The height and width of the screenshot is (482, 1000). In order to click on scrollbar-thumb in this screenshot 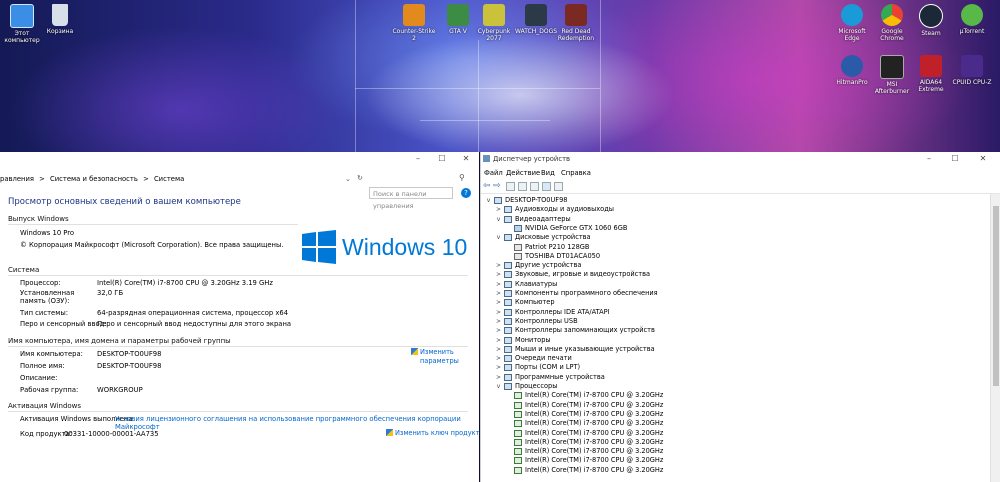, I will do `click(996, 296)`.